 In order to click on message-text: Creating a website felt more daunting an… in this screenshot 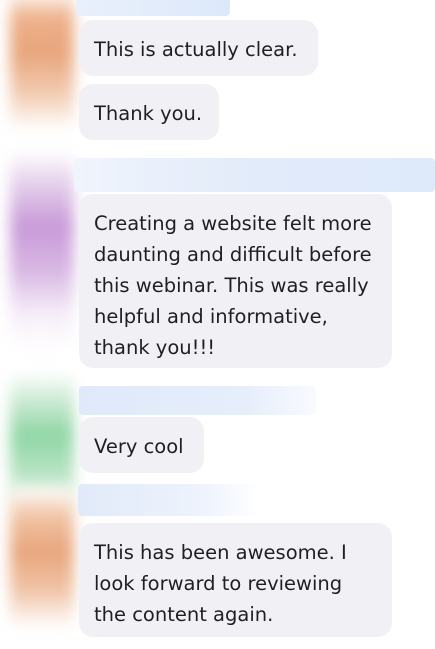, I will do `click(233, 285)`.